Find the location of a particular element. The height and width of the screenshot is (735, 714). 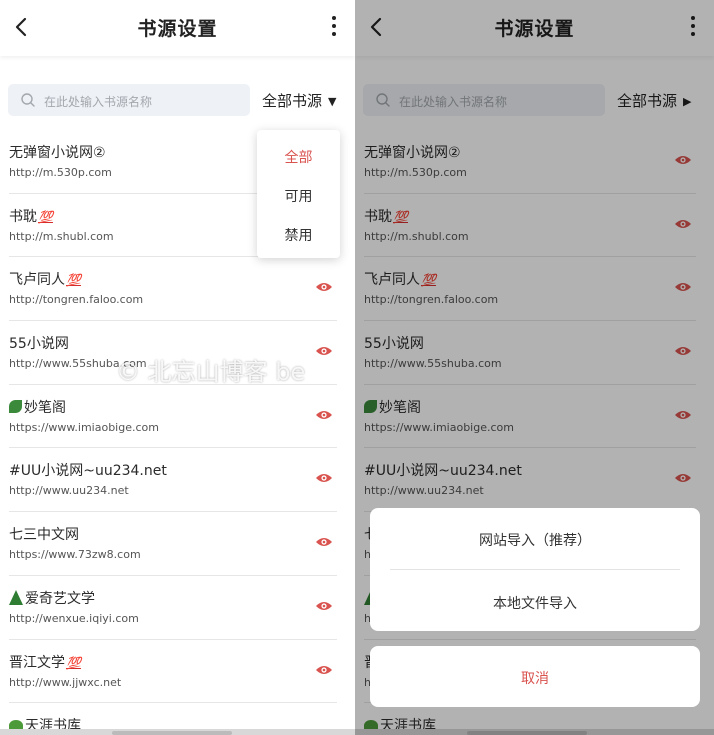

search-icon is located at coordinates (28, 100).